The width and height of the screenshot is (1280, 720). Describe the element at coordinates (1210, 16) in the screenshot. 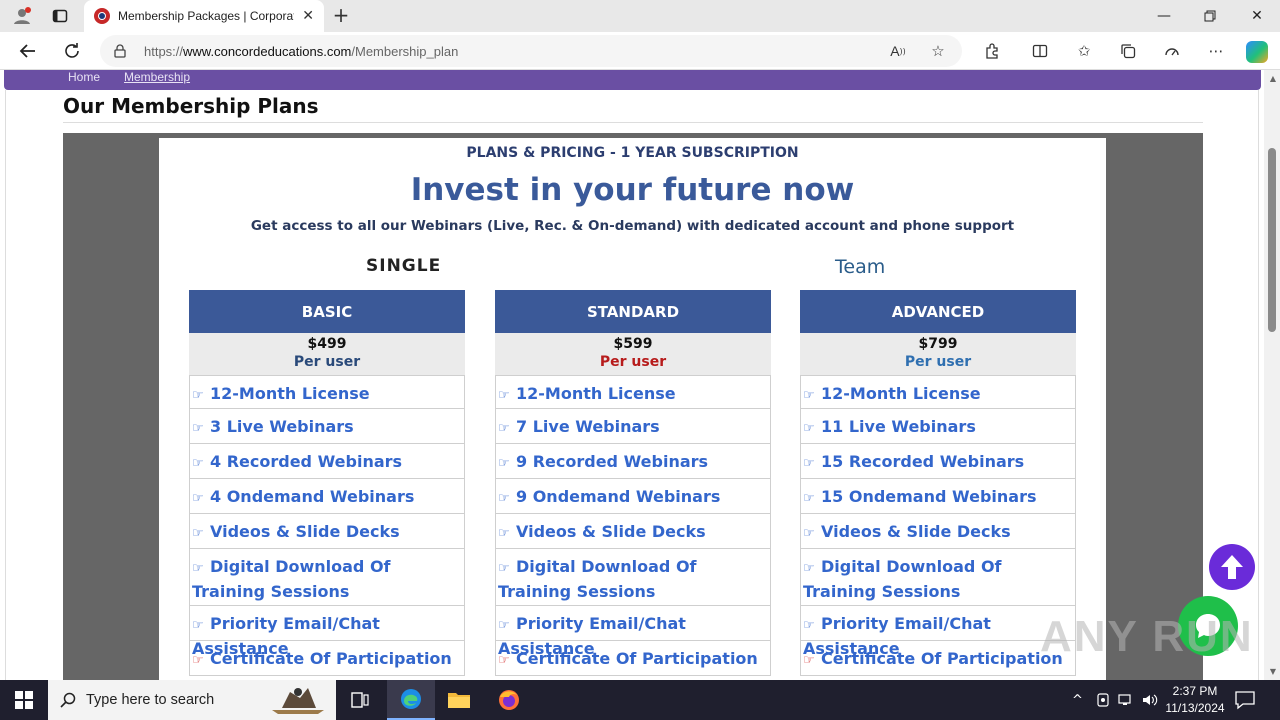

I see `restore-icon` at that location.